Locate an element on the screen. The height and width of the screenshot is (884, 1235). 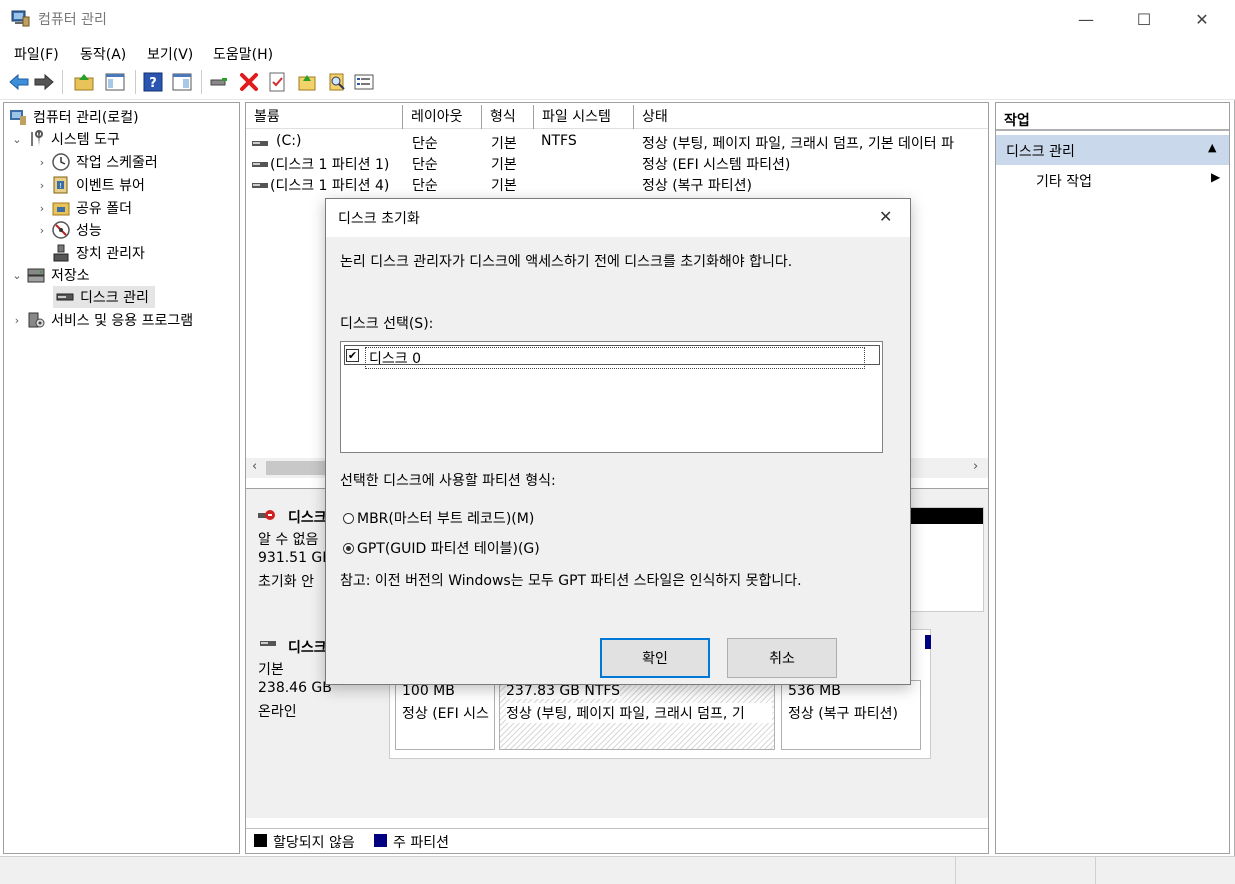
menu-action: 동작(A) is located at coordinates (103, 54).